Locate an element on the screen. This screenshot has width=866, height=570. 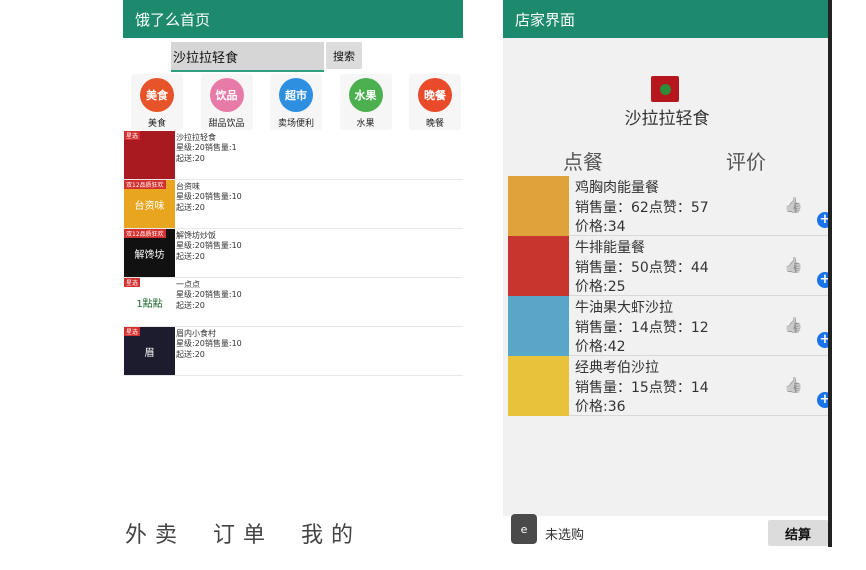
category-item: 饮品 甜品饮品 is located at coordinates (226, 102).